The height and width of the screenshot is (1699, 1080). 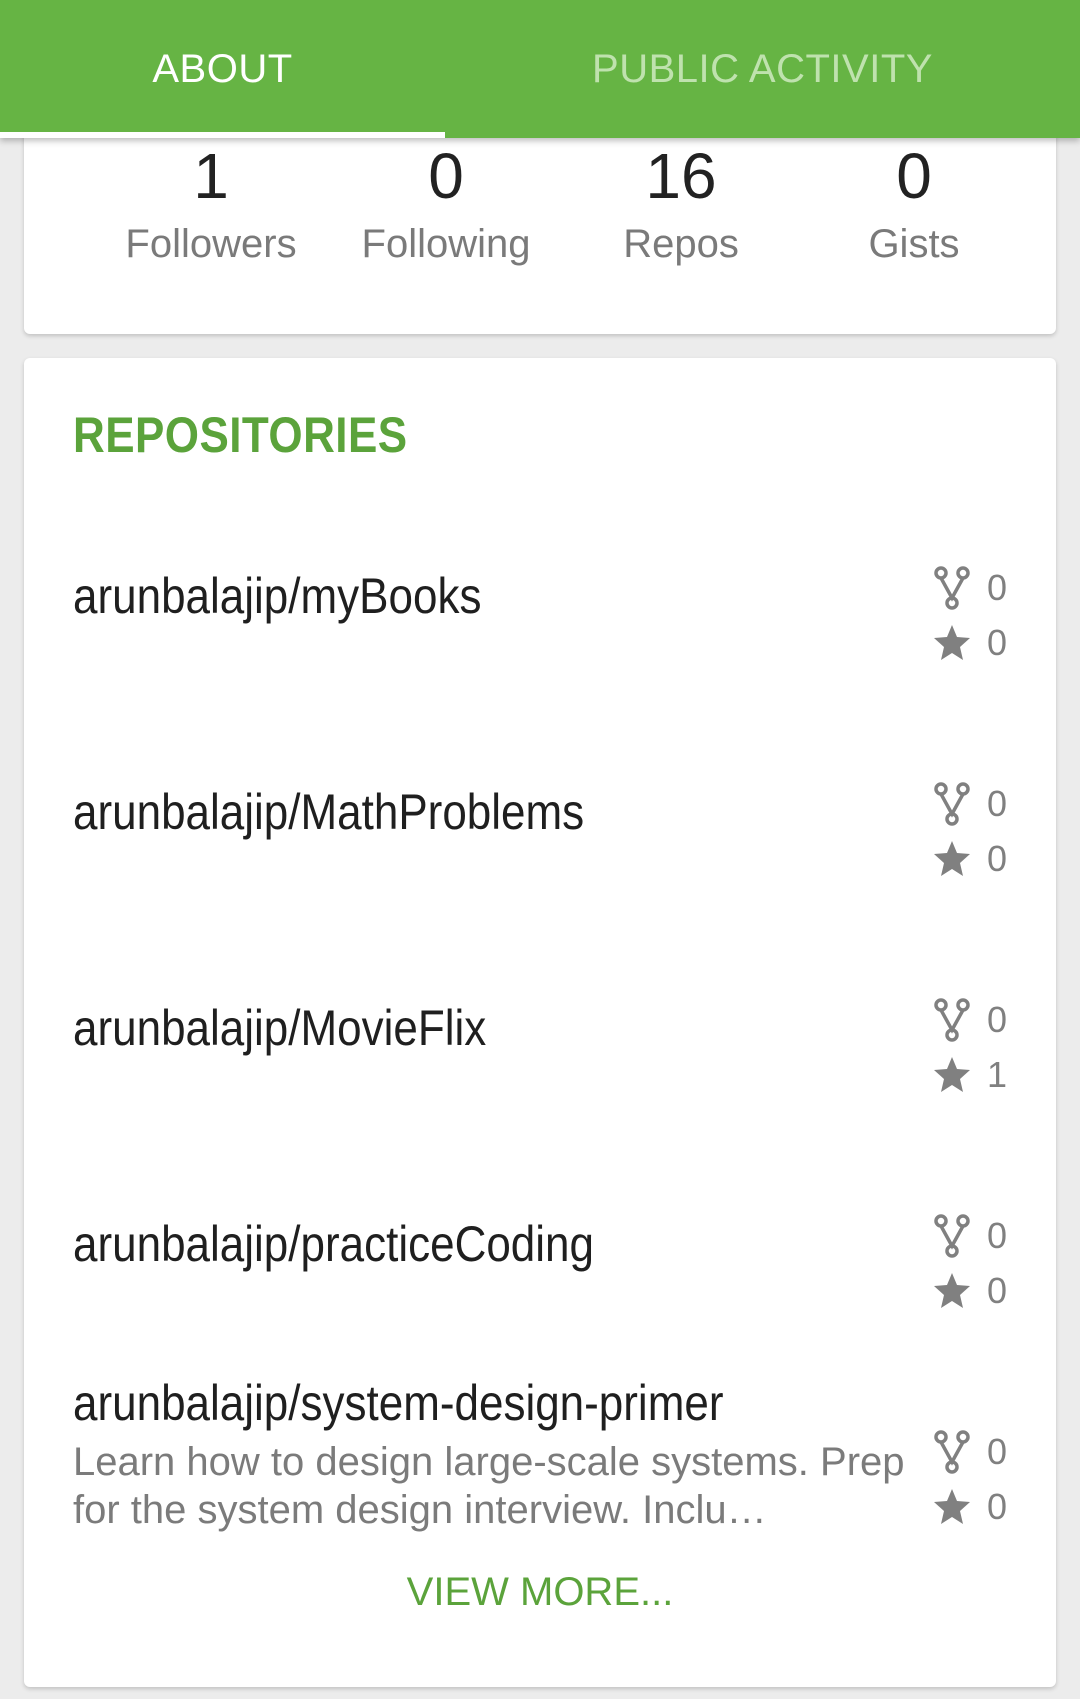 I want to click on repositories-title: REPOSITORIES, so click(x=240, y=435).